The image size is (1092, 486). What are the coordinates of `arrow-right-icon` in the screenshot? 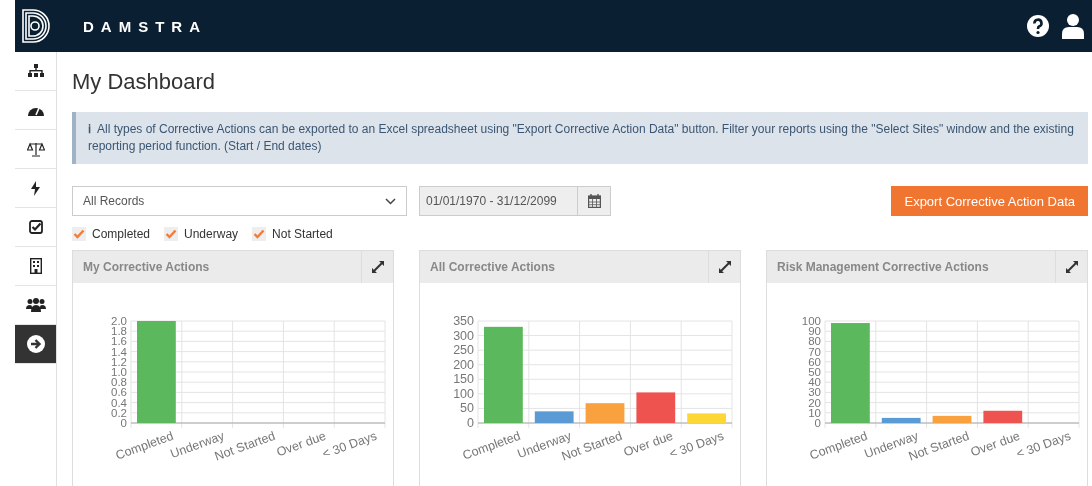 It's located at (35, 344).